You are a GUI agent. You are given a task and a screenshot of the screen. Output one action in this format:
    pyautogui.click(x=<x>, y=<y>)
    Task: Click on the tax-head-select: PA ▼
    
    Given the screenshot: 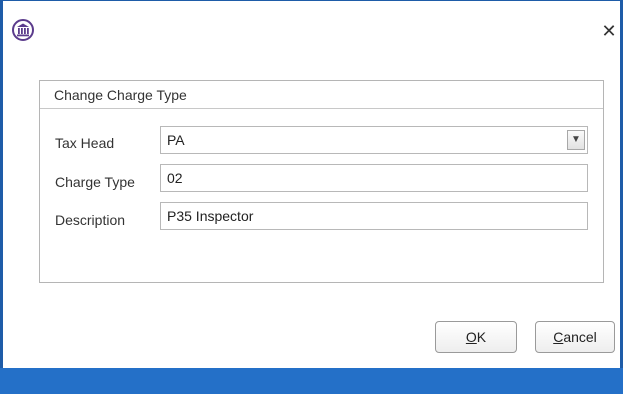 What is the action you would take?
    pyautogui.click(x=374, y=140)
    